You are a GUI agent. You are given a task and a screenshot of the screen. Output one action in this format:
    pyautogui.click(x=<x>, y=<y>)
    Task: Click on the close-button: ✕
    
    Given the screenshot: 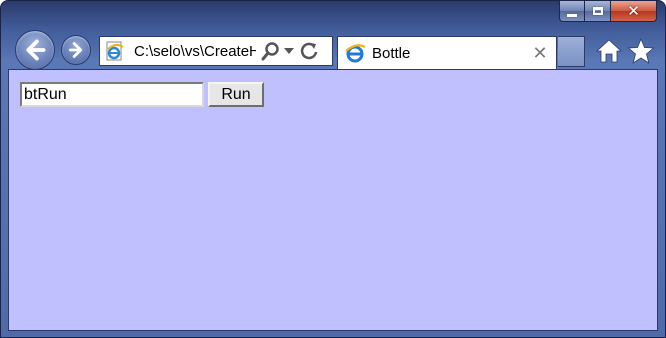 What is the action you would take?
    pyautogui.click(x=634, y=11)
    